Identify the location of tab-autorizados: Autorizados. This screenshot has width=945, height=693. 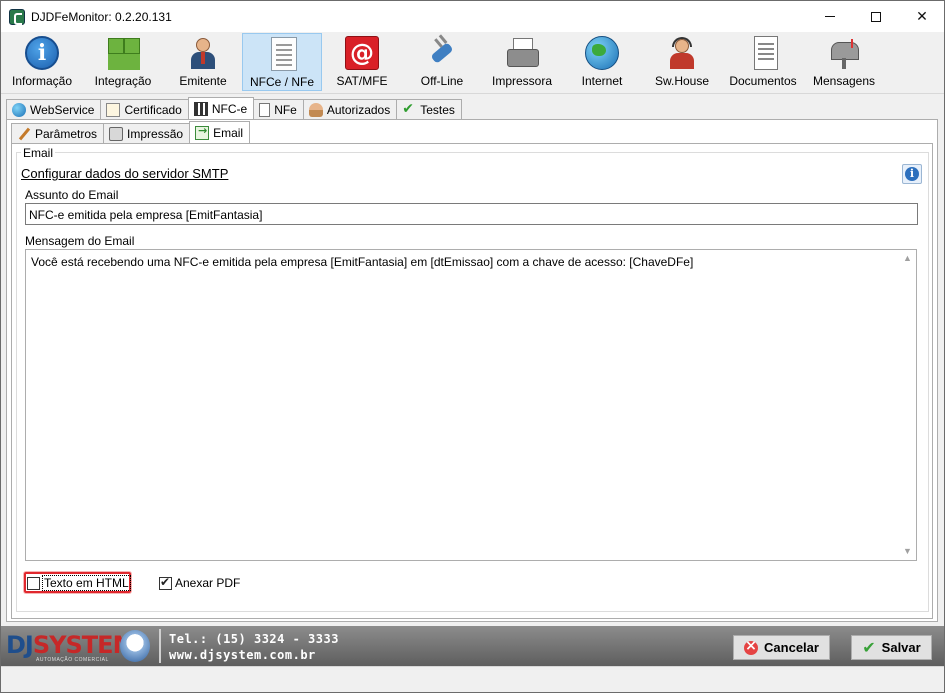
(350, 109).